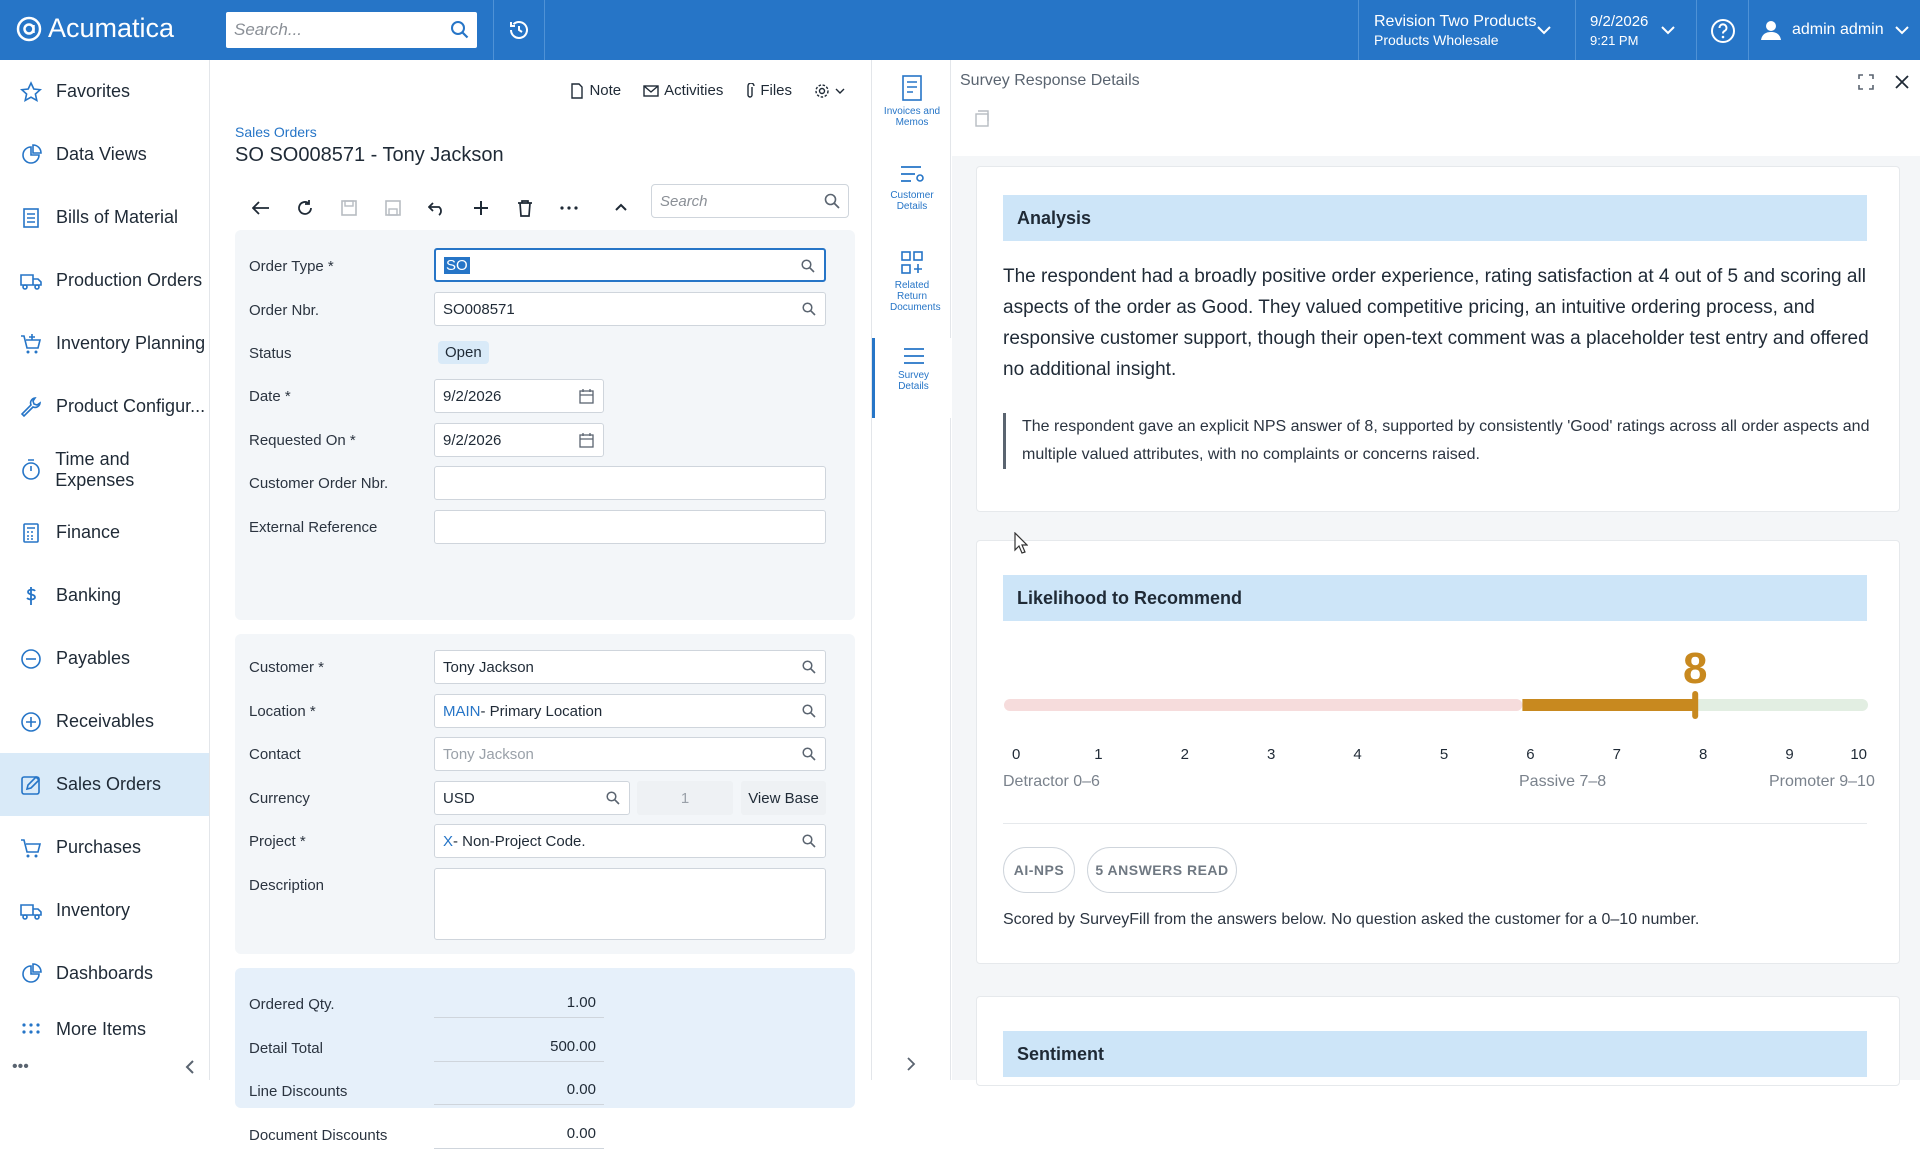 Image resolution: width=1920 pixels, height=1149 pixels. I want to click on help-button, so click(1723, 31).